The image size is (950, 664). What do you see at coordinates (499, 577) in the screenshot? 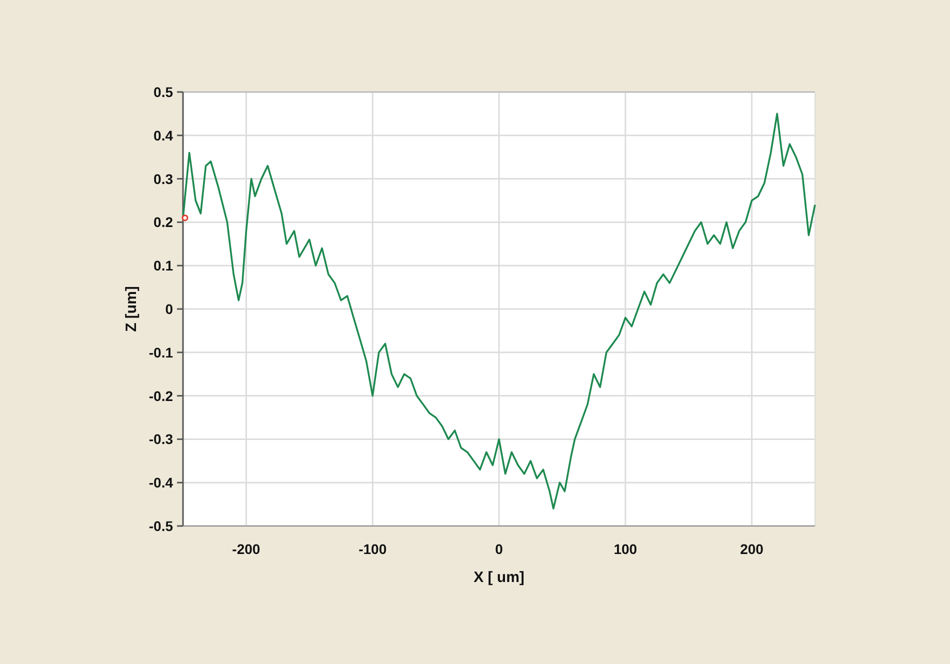
I see `x-axis-title: X [ um]` at bounding box center [499, 577].